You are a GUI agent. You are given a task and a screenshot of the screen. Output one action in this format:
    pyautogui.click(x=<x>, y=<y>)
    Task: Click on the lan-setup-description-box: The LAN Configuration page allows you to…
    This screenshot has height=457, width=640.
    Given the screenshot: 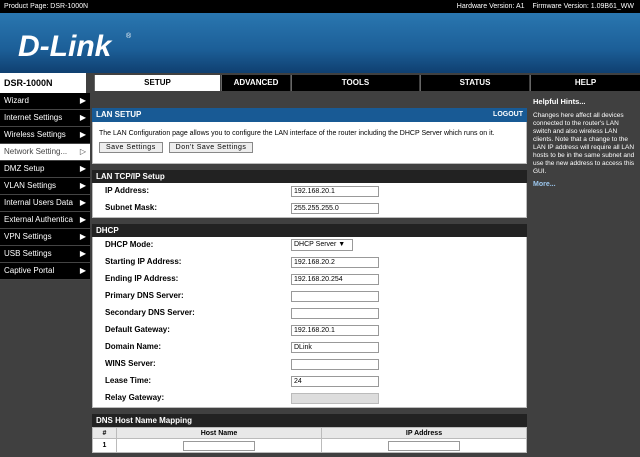 What is the action you would take?
    pyautogui.click(x=309, y=143)
    